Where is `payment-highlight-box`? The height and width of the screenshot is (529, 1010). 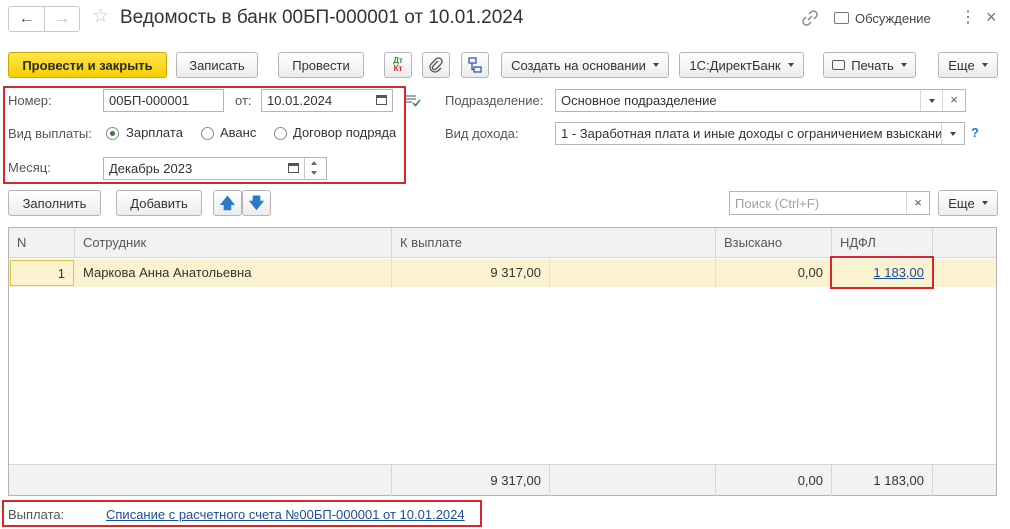 payment-highlight-box is located at coordinates (242, 513).